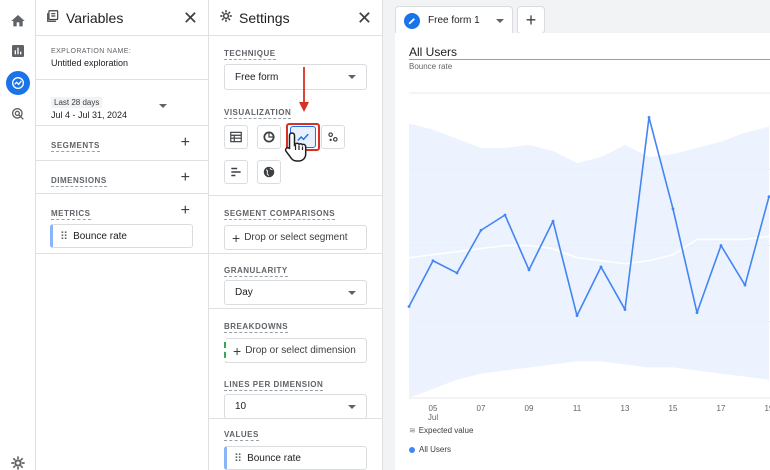  I want to click on values-chip-bounce-rate: ⠿ Bounce rate, so click(295, 458).